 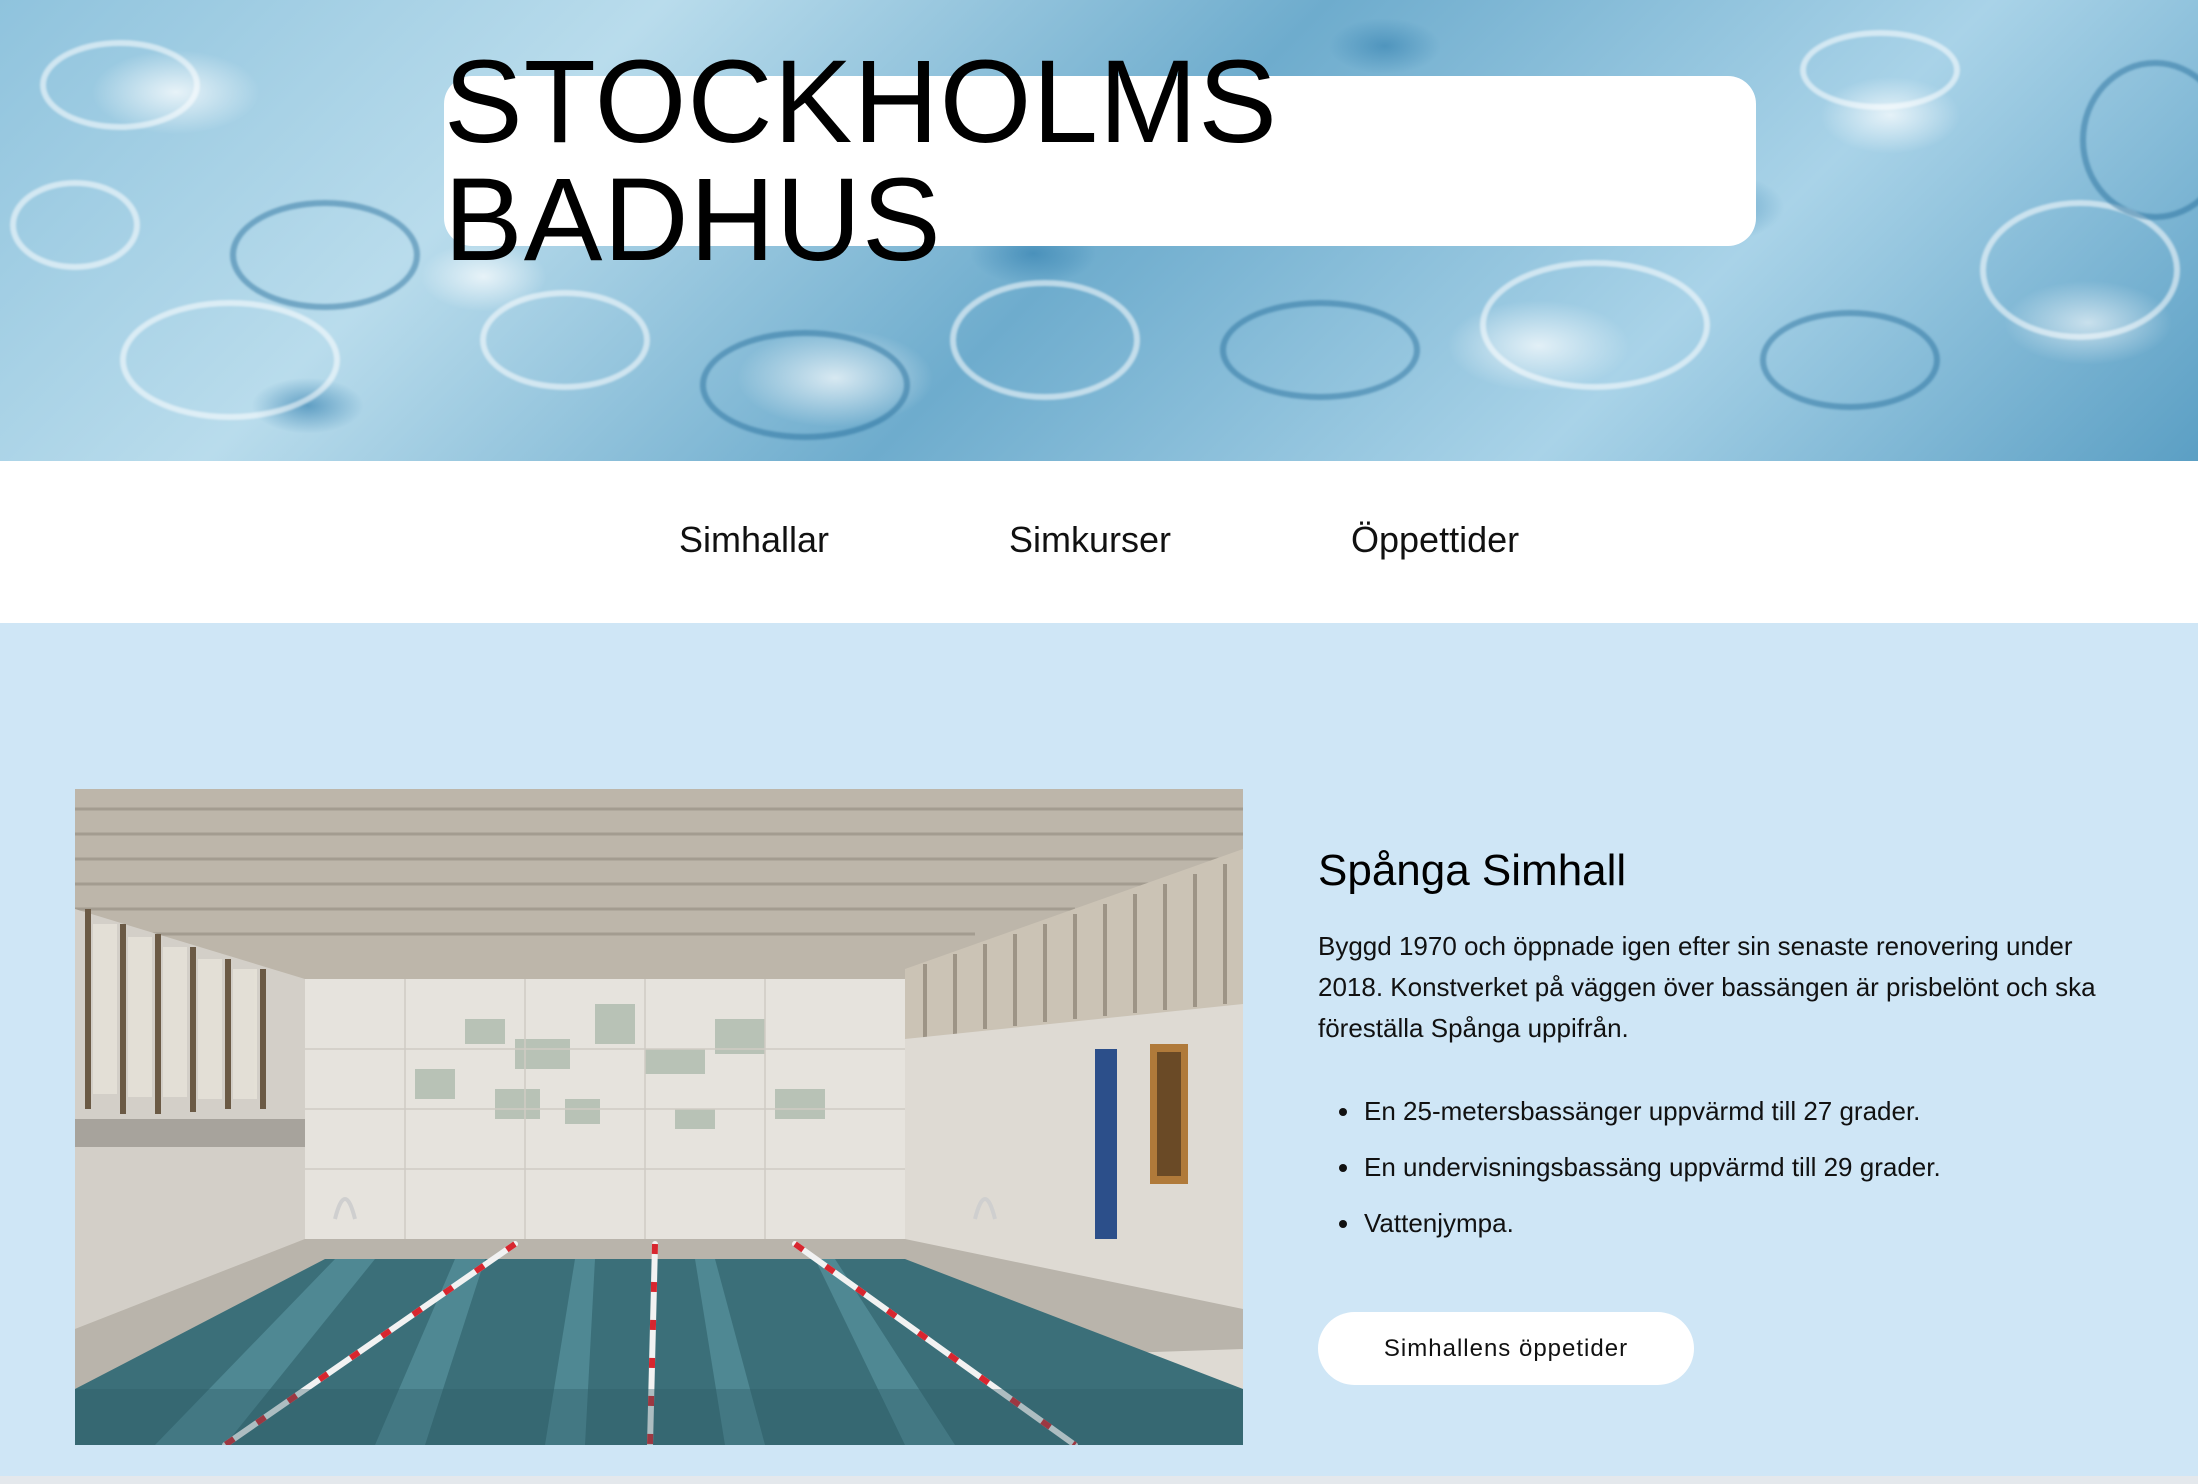 What do you see at coordinates (1651, 1223) in the screenshot?
I see `list-item: Vattenjympa.` at bounding box center [1651, 1223].